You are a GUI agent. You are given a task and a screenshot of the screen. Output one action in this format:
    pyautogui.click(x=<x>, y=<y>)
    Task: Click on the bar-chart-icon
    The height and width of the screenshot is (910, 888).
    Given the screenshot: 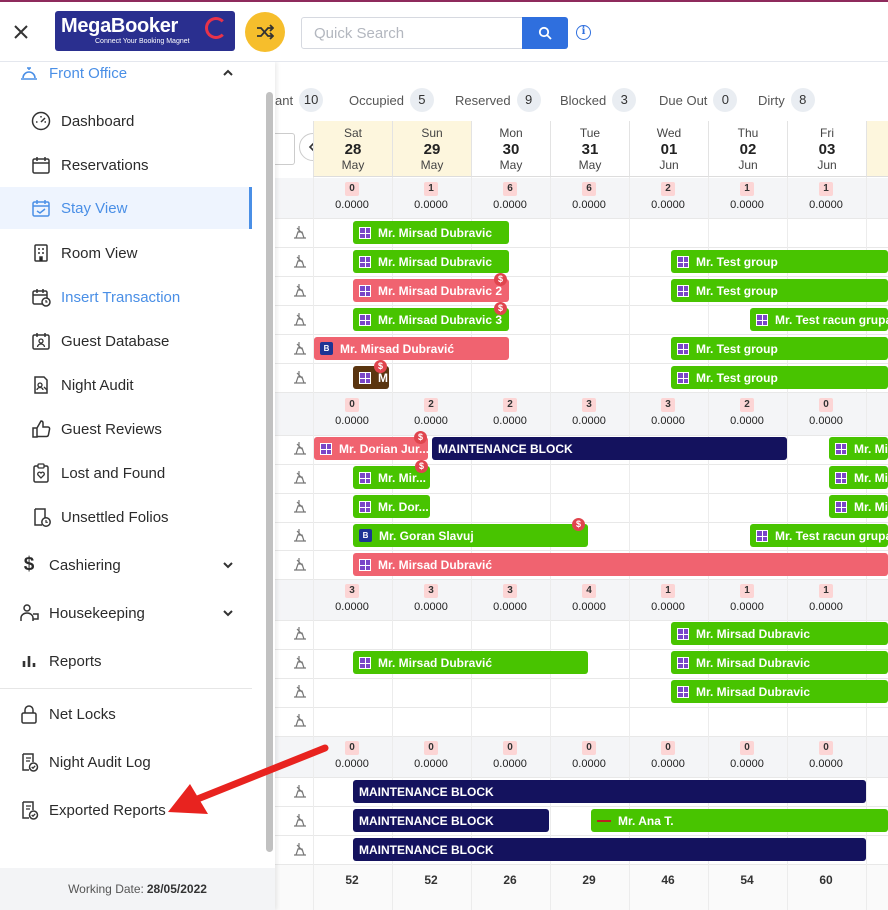 What is the action you would take?
    pyautogui.click(x=29, y=661)
    